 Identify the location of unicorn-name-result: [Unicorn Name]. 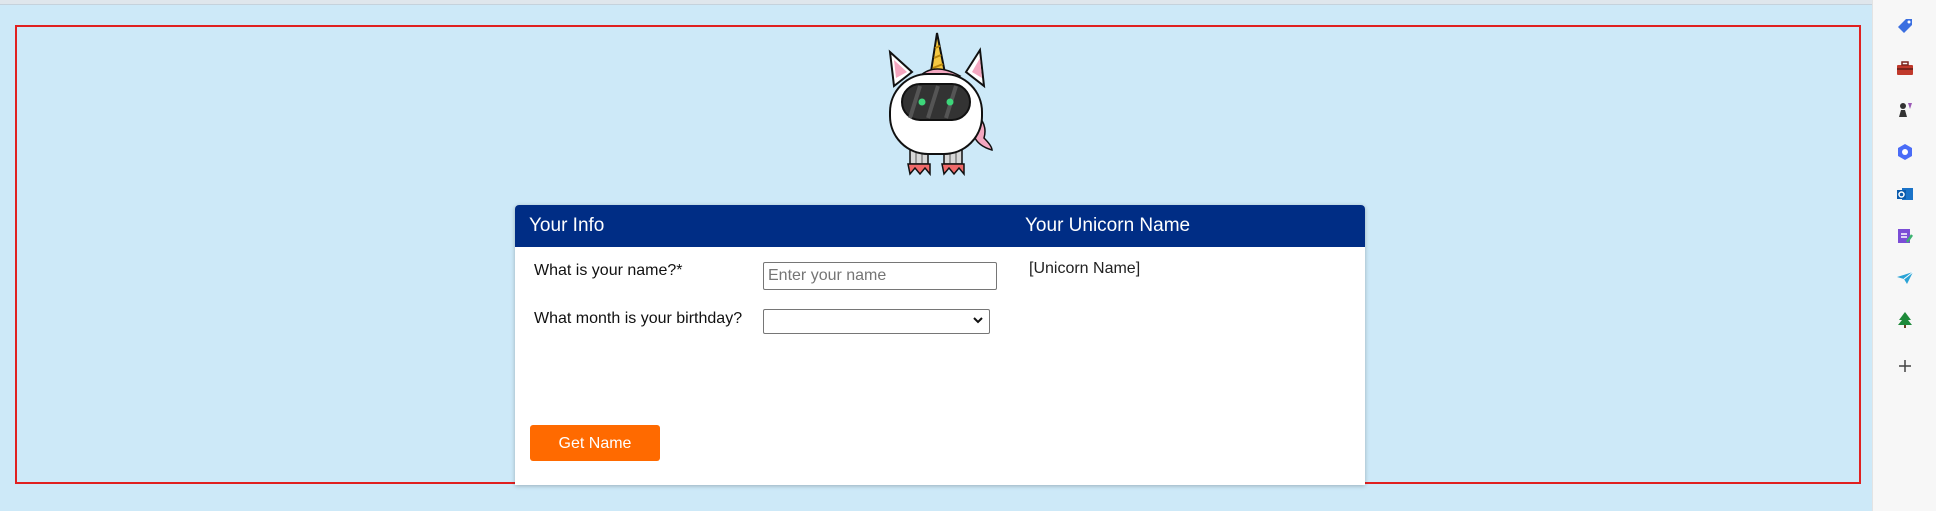
(1085, 268).